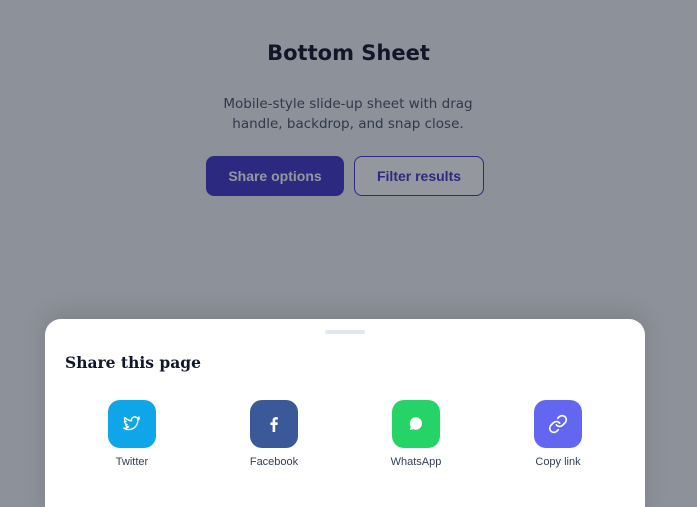 Image resolution: width=697 pixels, height=507 pixels. Describe the element at coordinates (558, 462) in the screenshot. I see `share-label-copy-link: Copy link` at that location.